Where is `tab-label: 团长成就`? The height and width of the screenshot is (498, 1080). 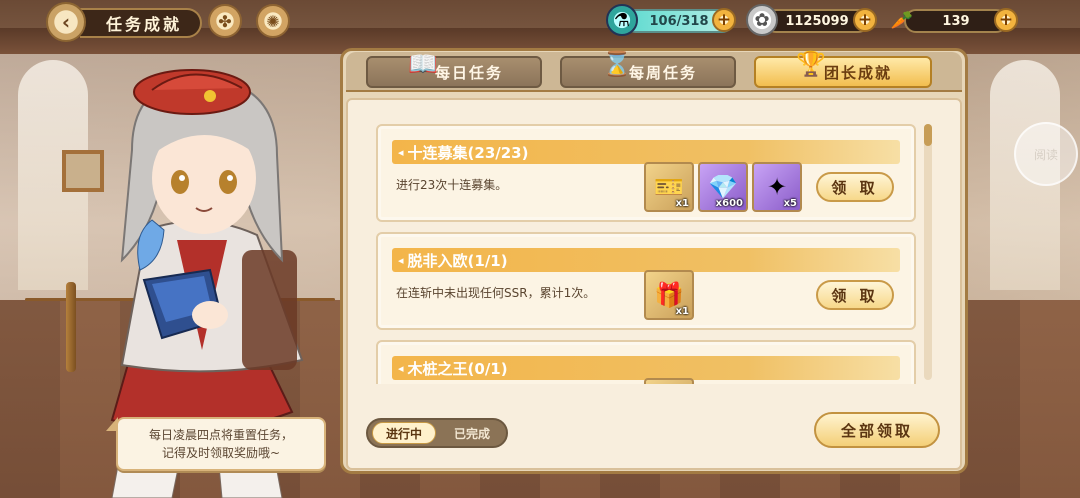 tab-label: 团长成就 is located at coordinates (857, 72).